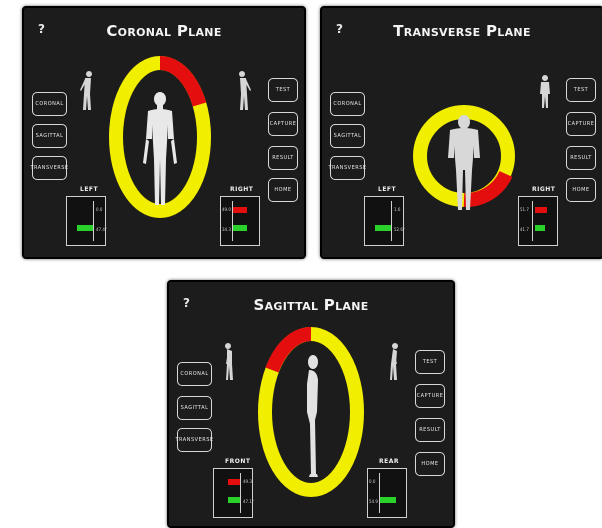  I want to click on panel-title: Transverse Plane, so click(462, 31).